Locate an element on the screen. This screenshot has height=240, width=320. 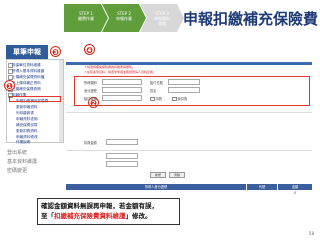
id-label: 身分證號 is located at coordinates (90, 91).